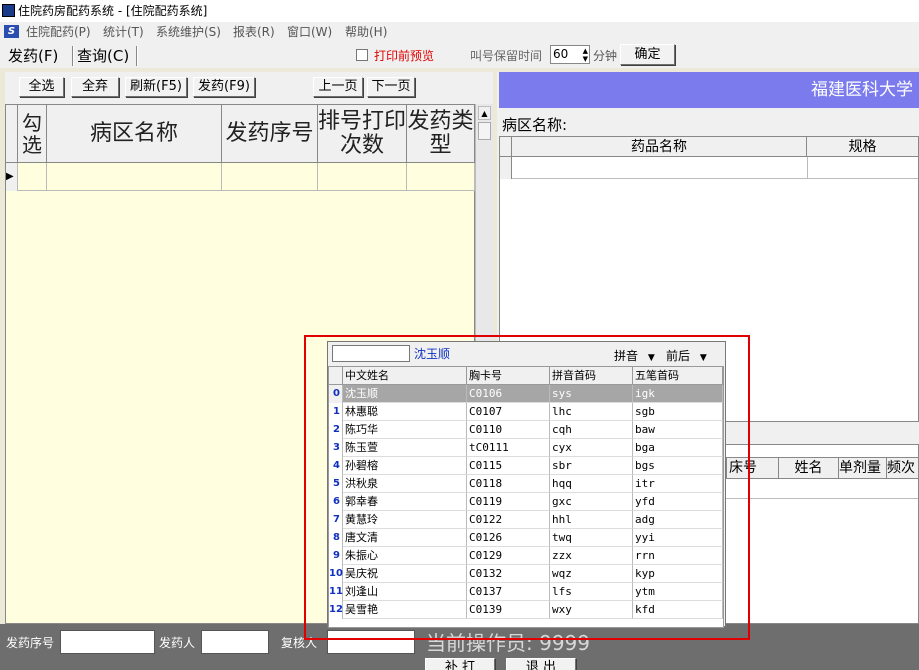 Image resolution: width=919 pixels, height=670 pixels. What do you see at coordinates (678, 502) in the screenshot?
I see `cell-wubi-code: yfd` at bounding box center [678, 502].